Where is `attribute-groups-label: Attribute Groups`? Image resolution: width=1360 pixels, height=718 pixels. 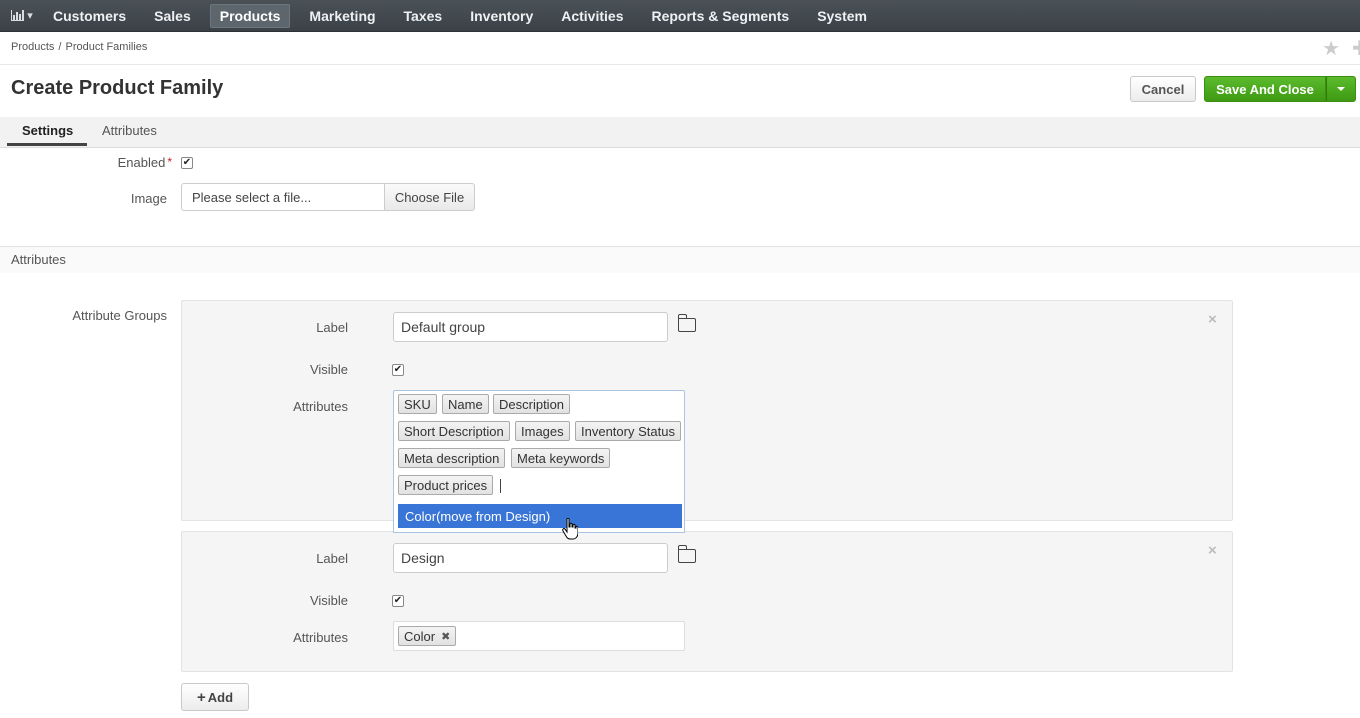
attribute-groups-label: Attribute Groups is located at coordinates (119, 315).